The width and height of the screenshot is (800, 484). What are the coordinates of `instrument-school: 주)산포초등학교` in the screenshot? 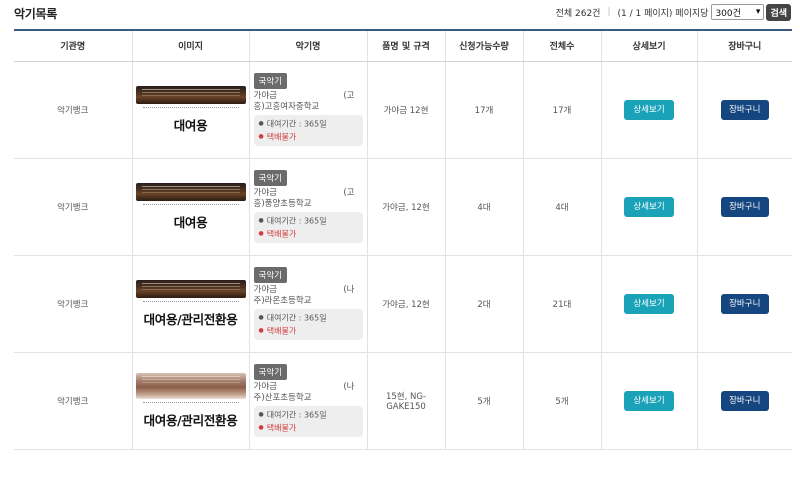 It's located at (282, 398).